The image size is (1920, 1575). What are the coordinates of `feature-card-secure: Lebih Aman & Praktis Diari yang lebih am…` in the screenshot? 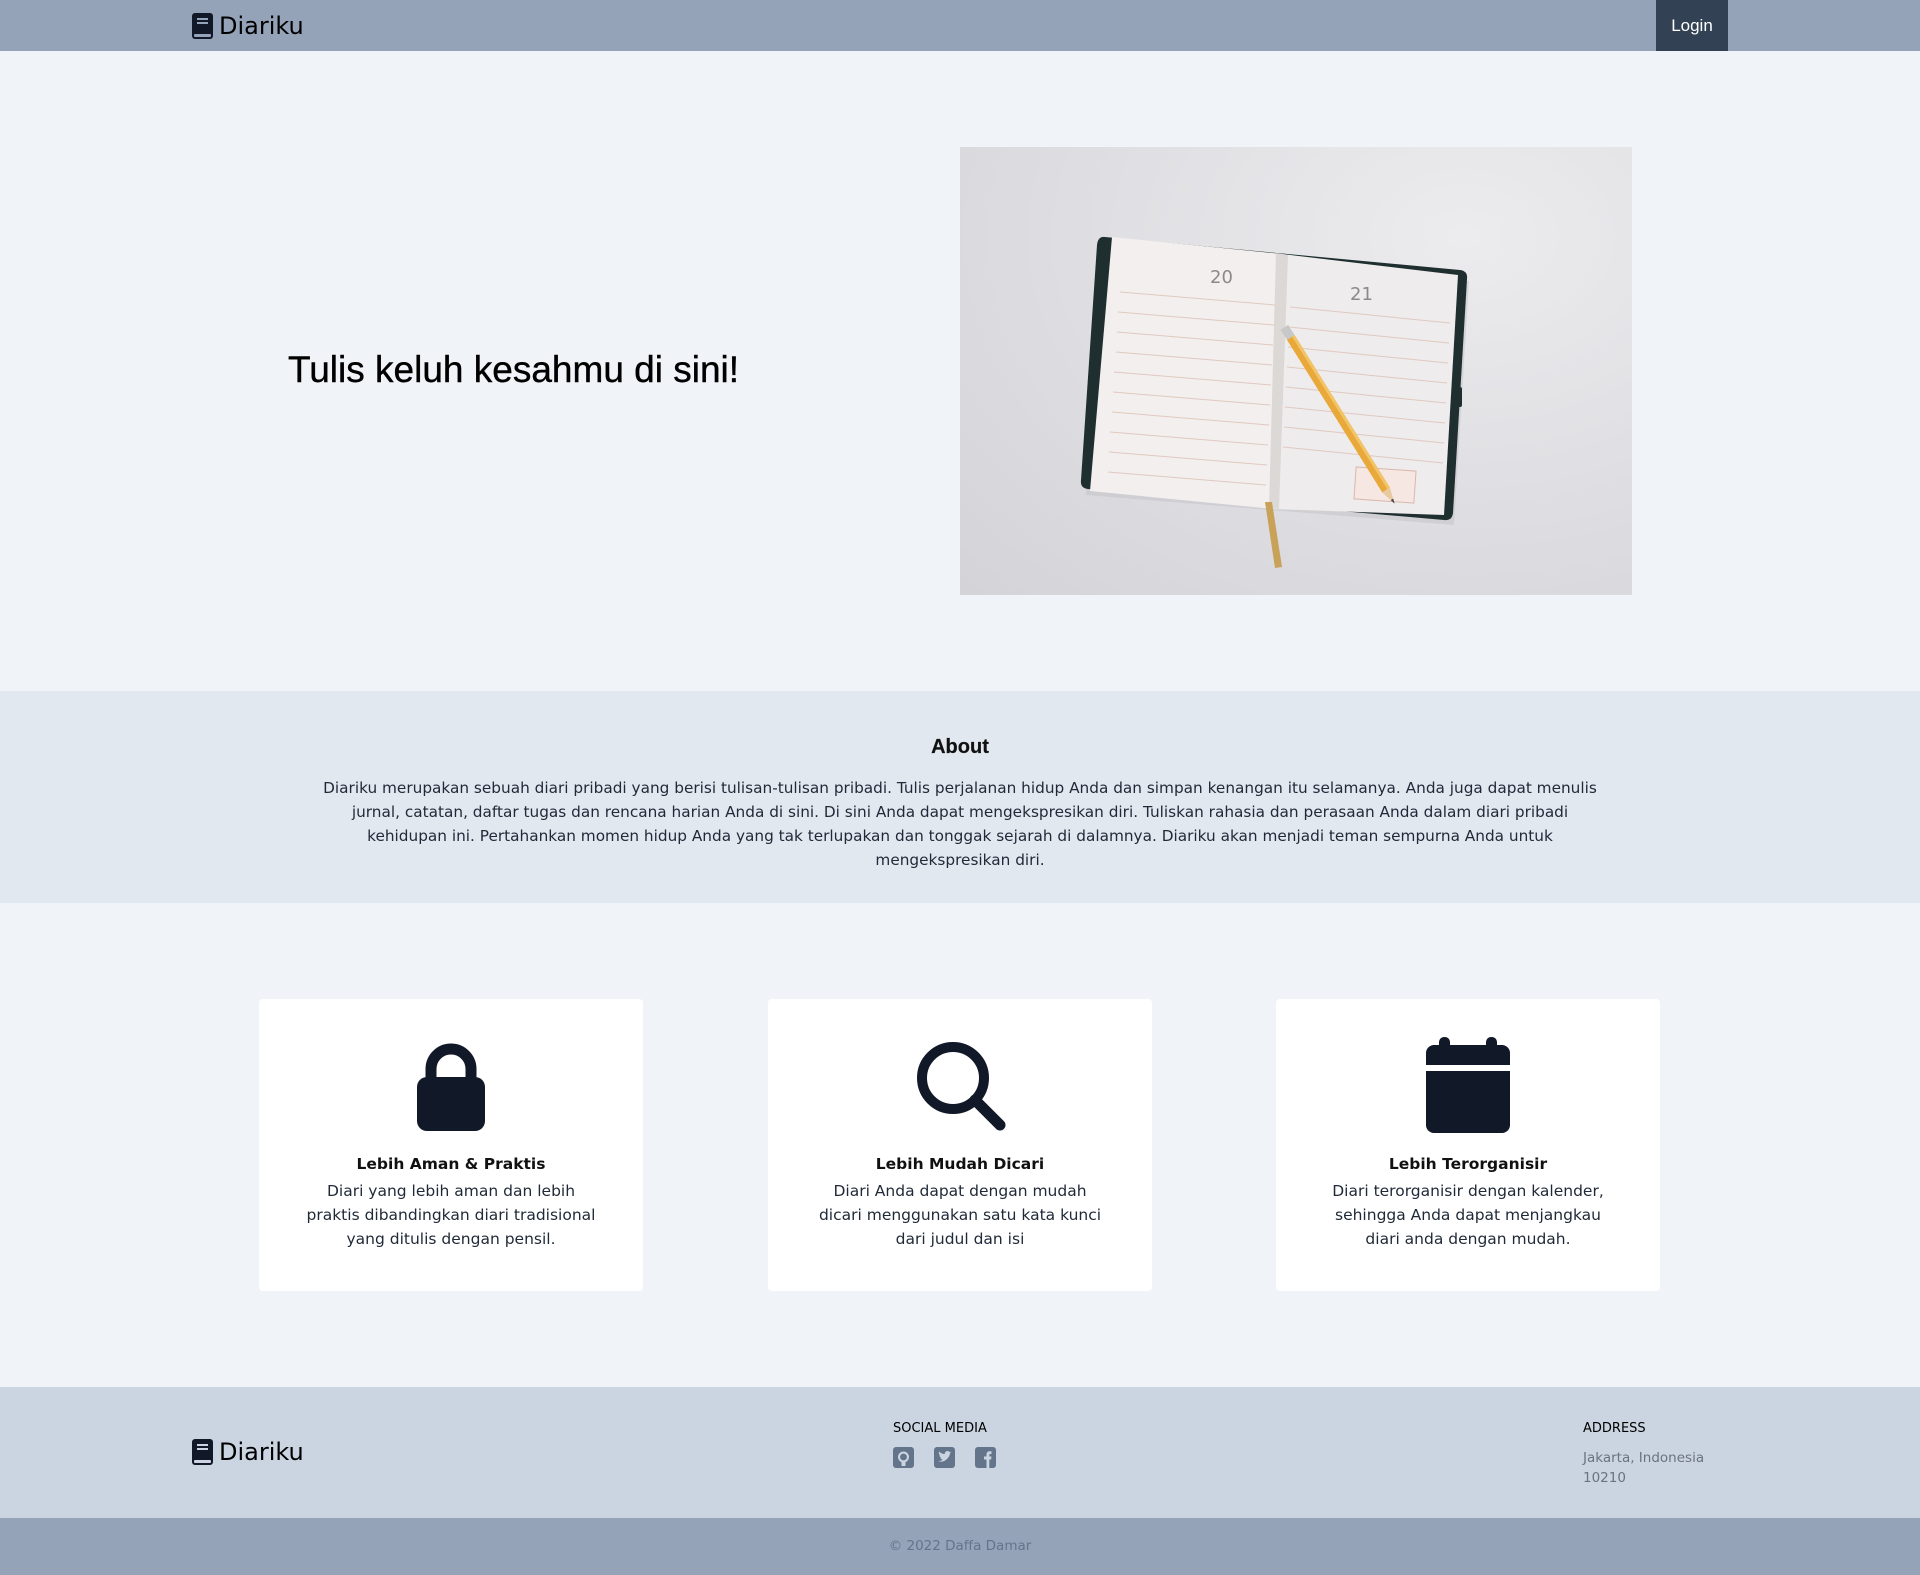 It's located at (451, 1145).